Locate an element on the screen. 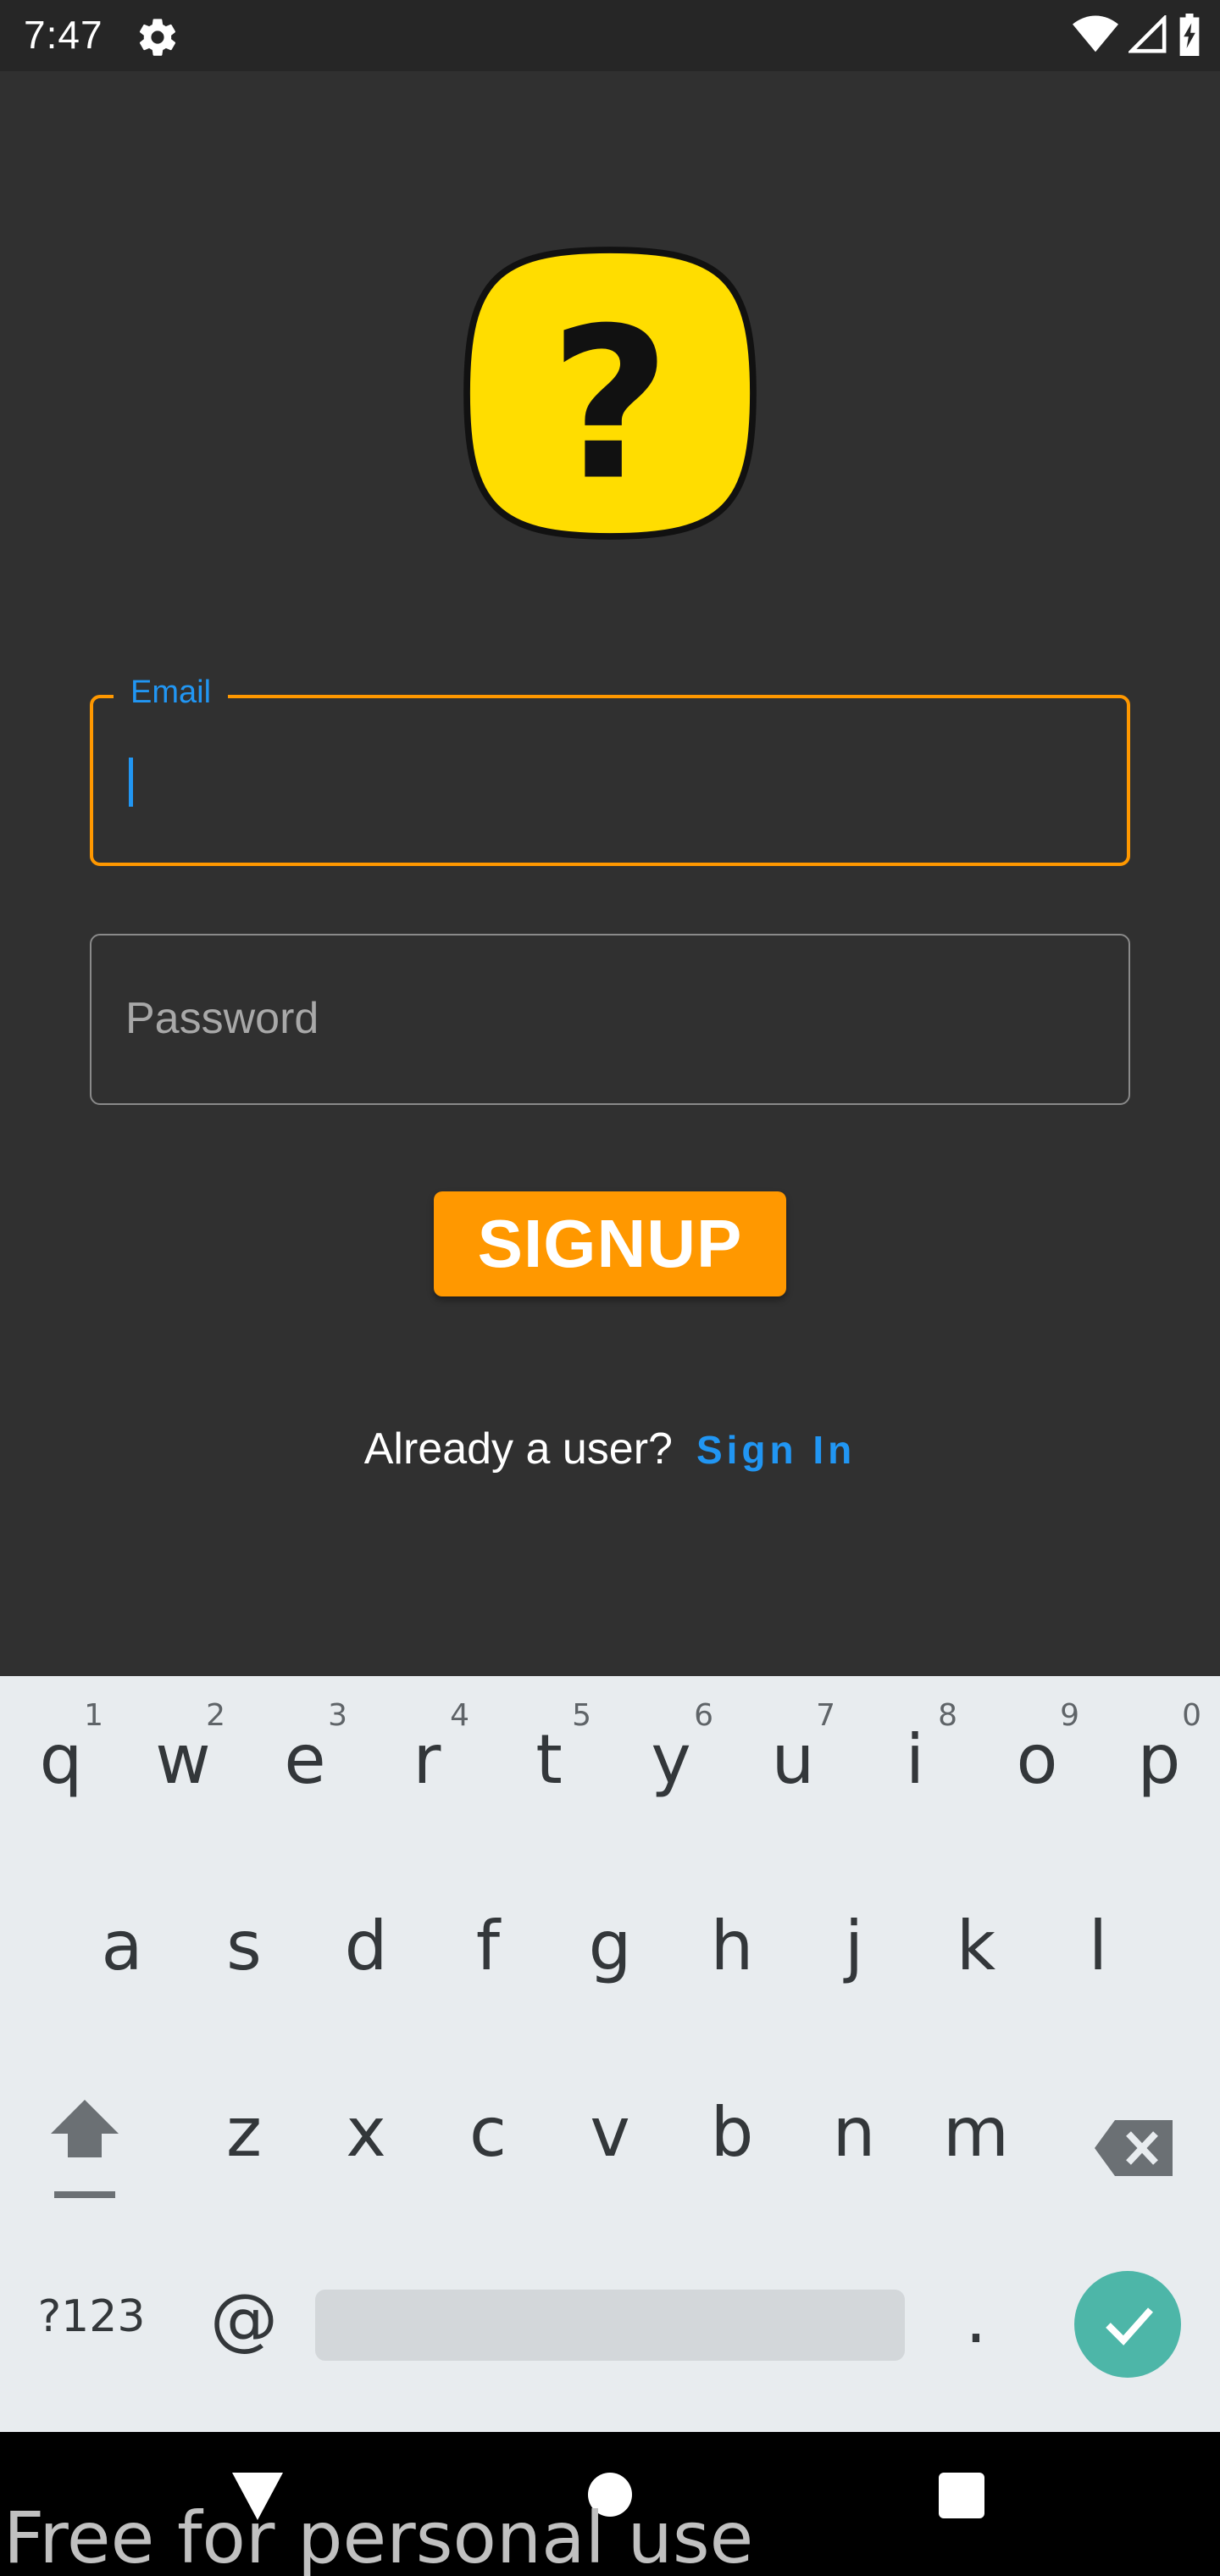 Image resolution: width=1220 pixels, height=2576 pixels. backspace-icon is located at coordinates (1134, 2148).